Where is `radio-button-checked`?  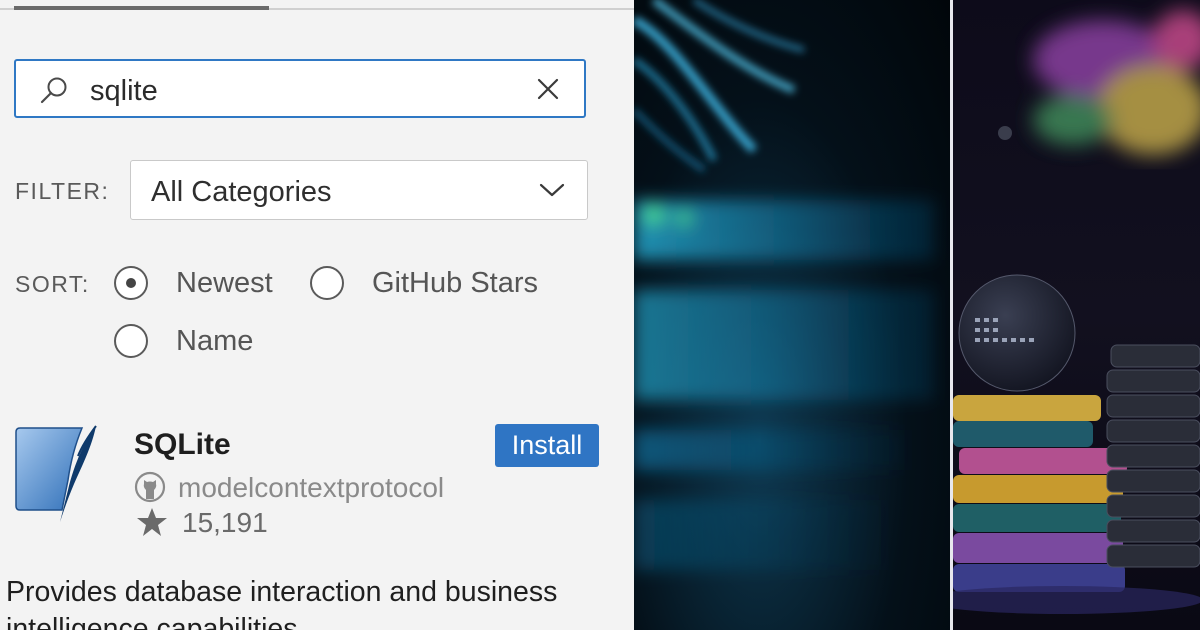 radio-button-checked is located at coordinates (131, 283).